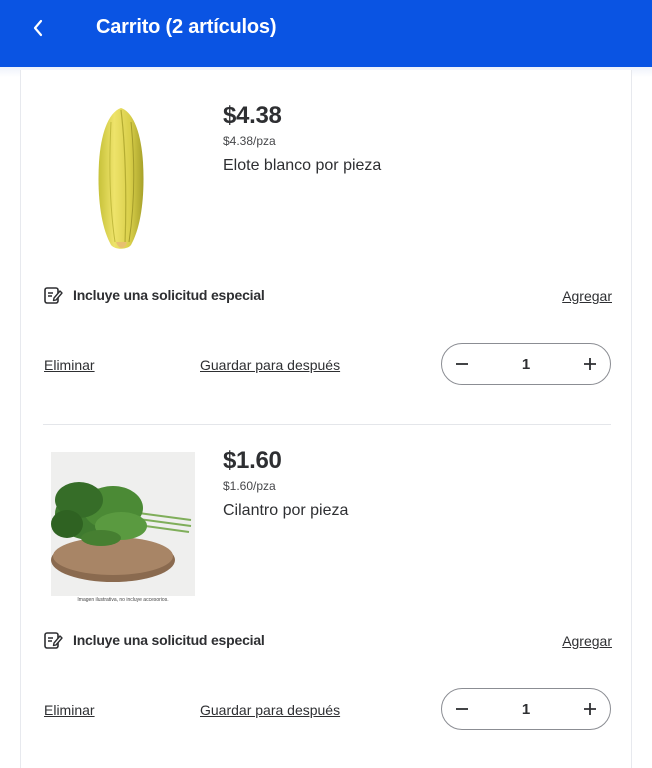 This screenshot has height=768, width=652. What do you see at coordinates (326, 33) in the screenshot?
I see `app-header: Carrito (2 artículos)` at bounding box center [326, 33].